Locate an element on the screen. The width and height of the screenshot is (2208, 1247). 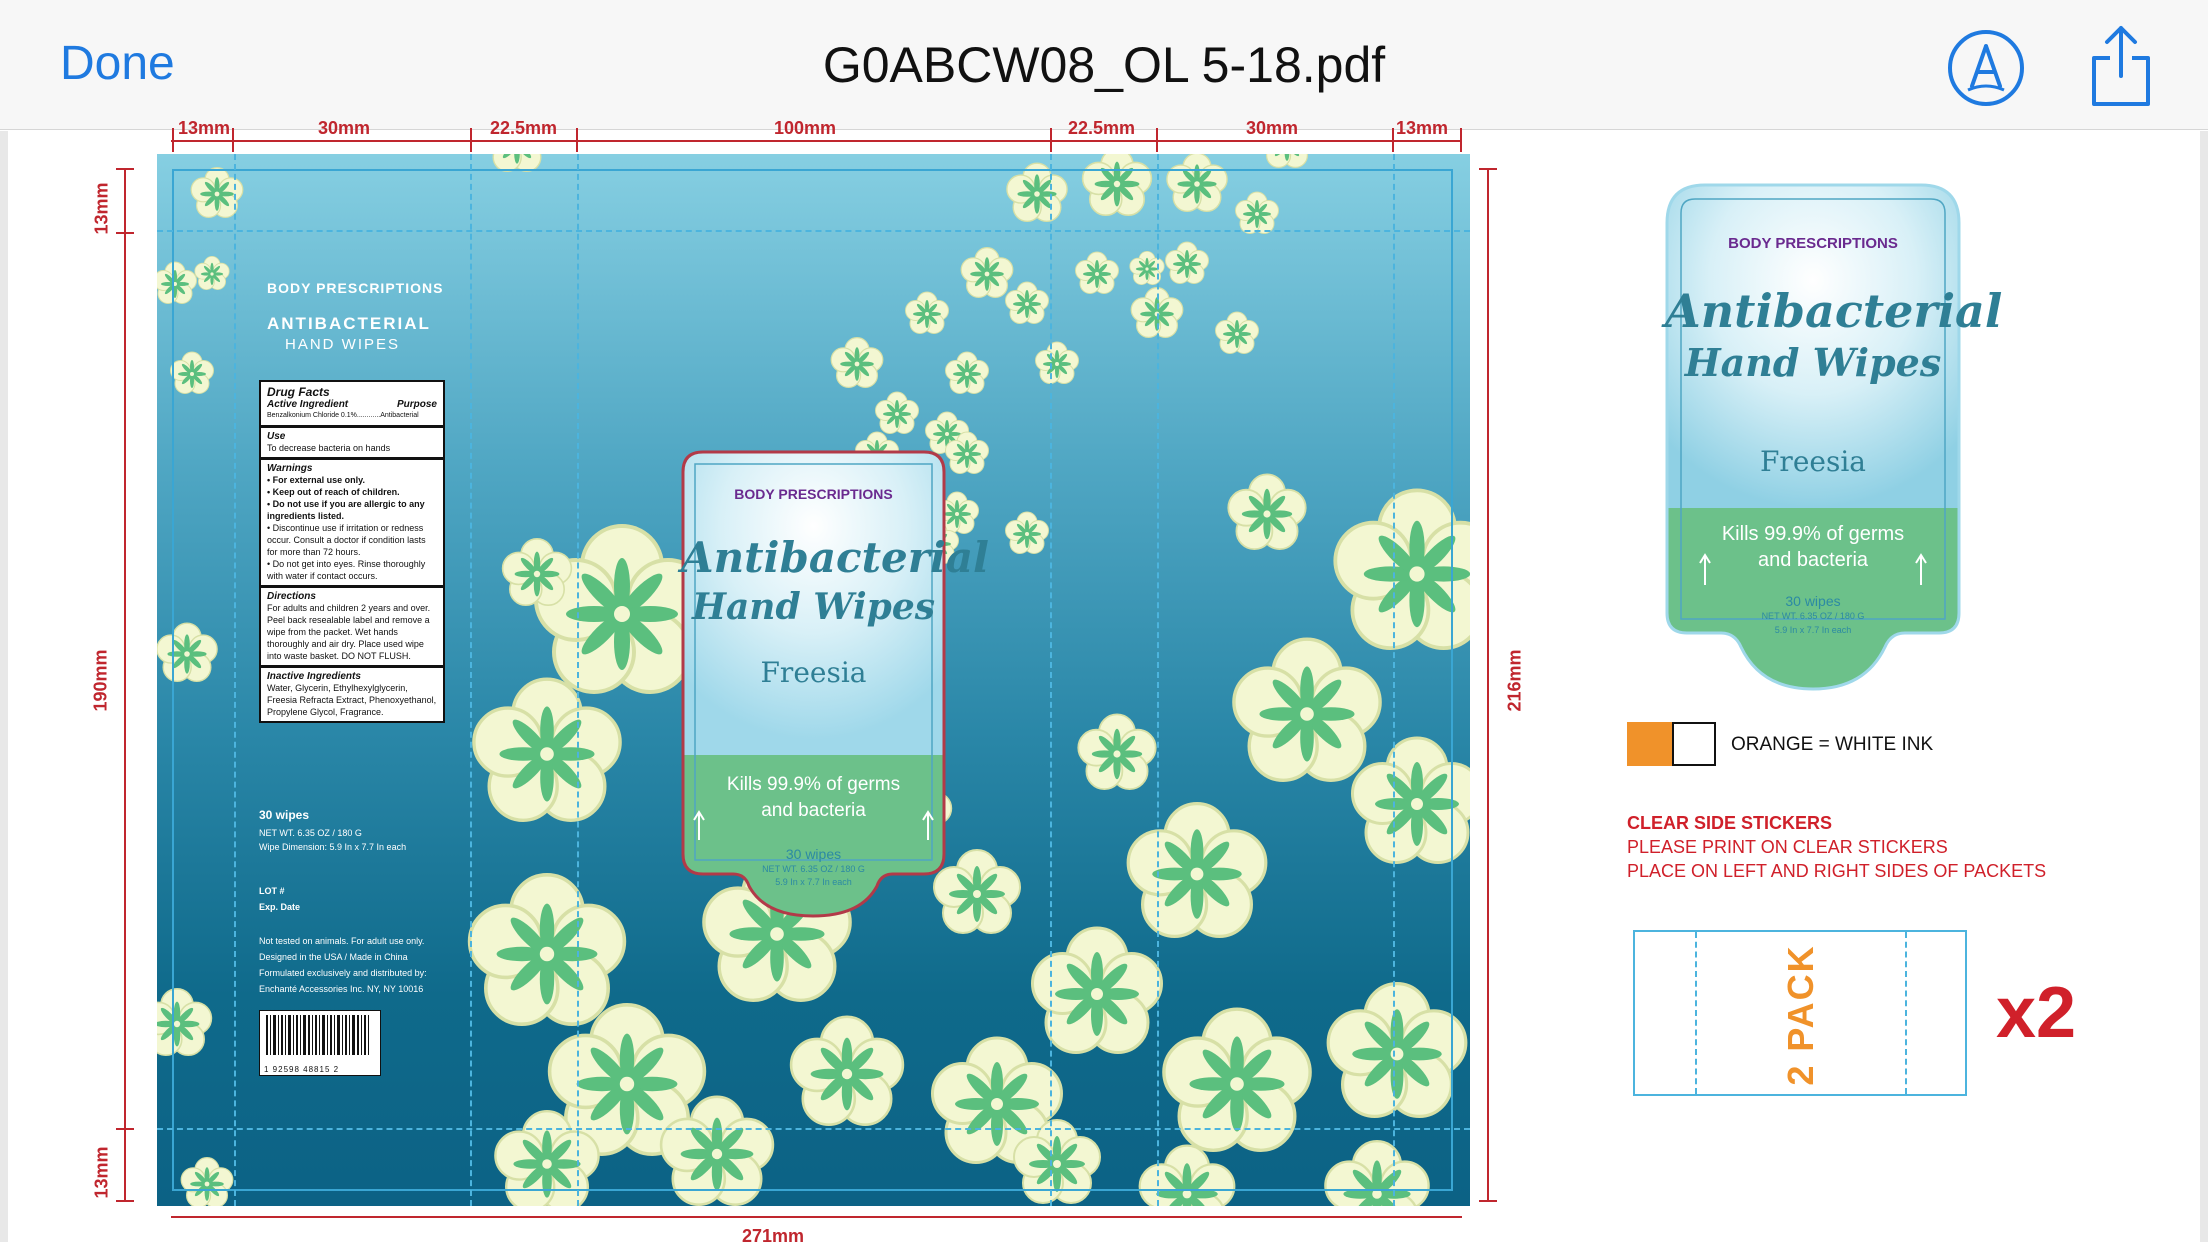
side-wipes-count: 30 wipes is located at coordinates (284, 815).